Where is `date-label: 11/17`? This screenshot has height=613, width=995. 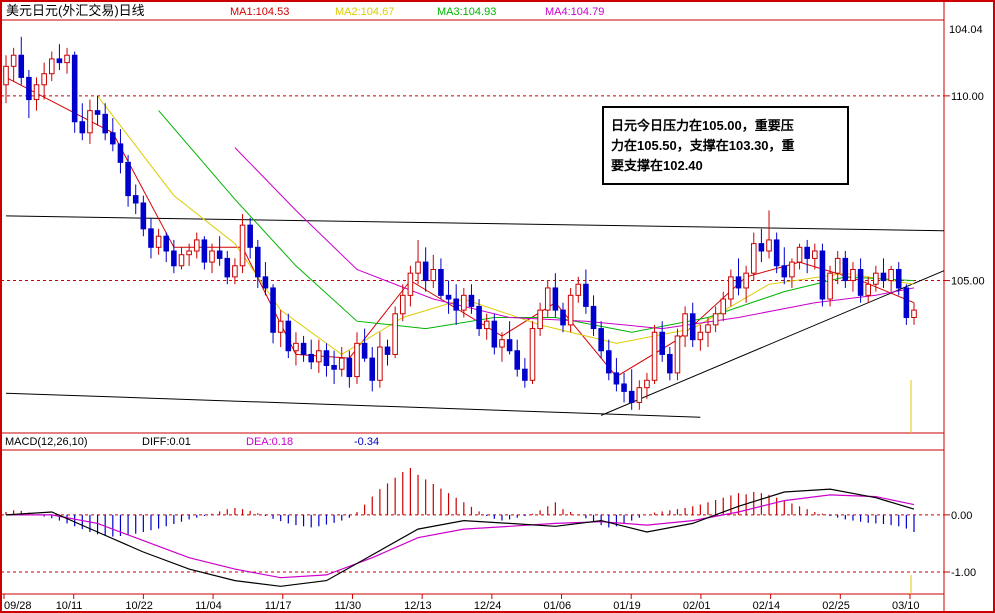
date-label: 11/17 is located at coordinates (278, 606).